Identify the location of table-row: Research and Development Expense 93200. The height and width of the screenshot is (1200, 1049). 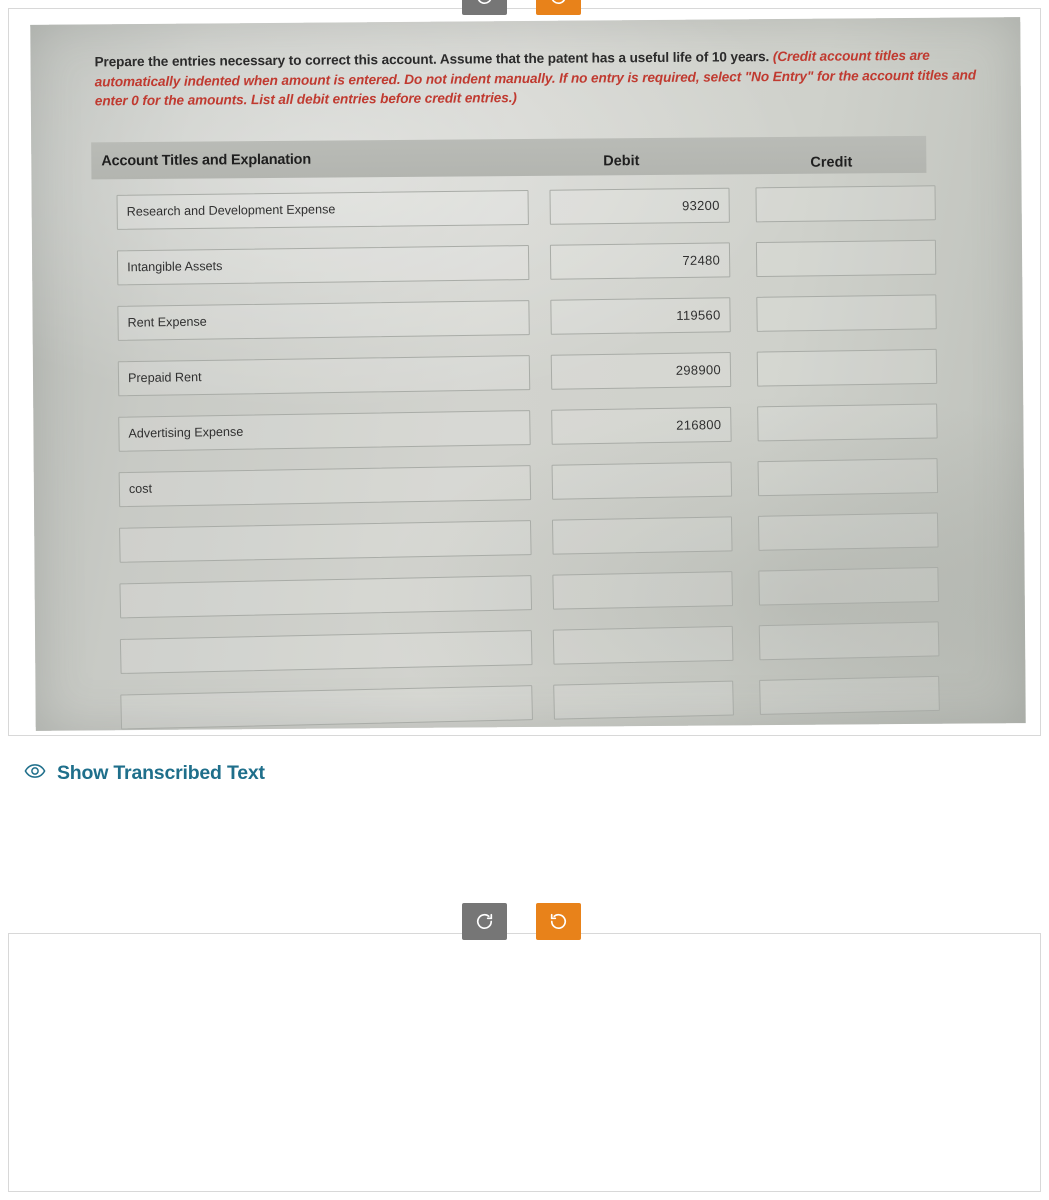
(539, 207).